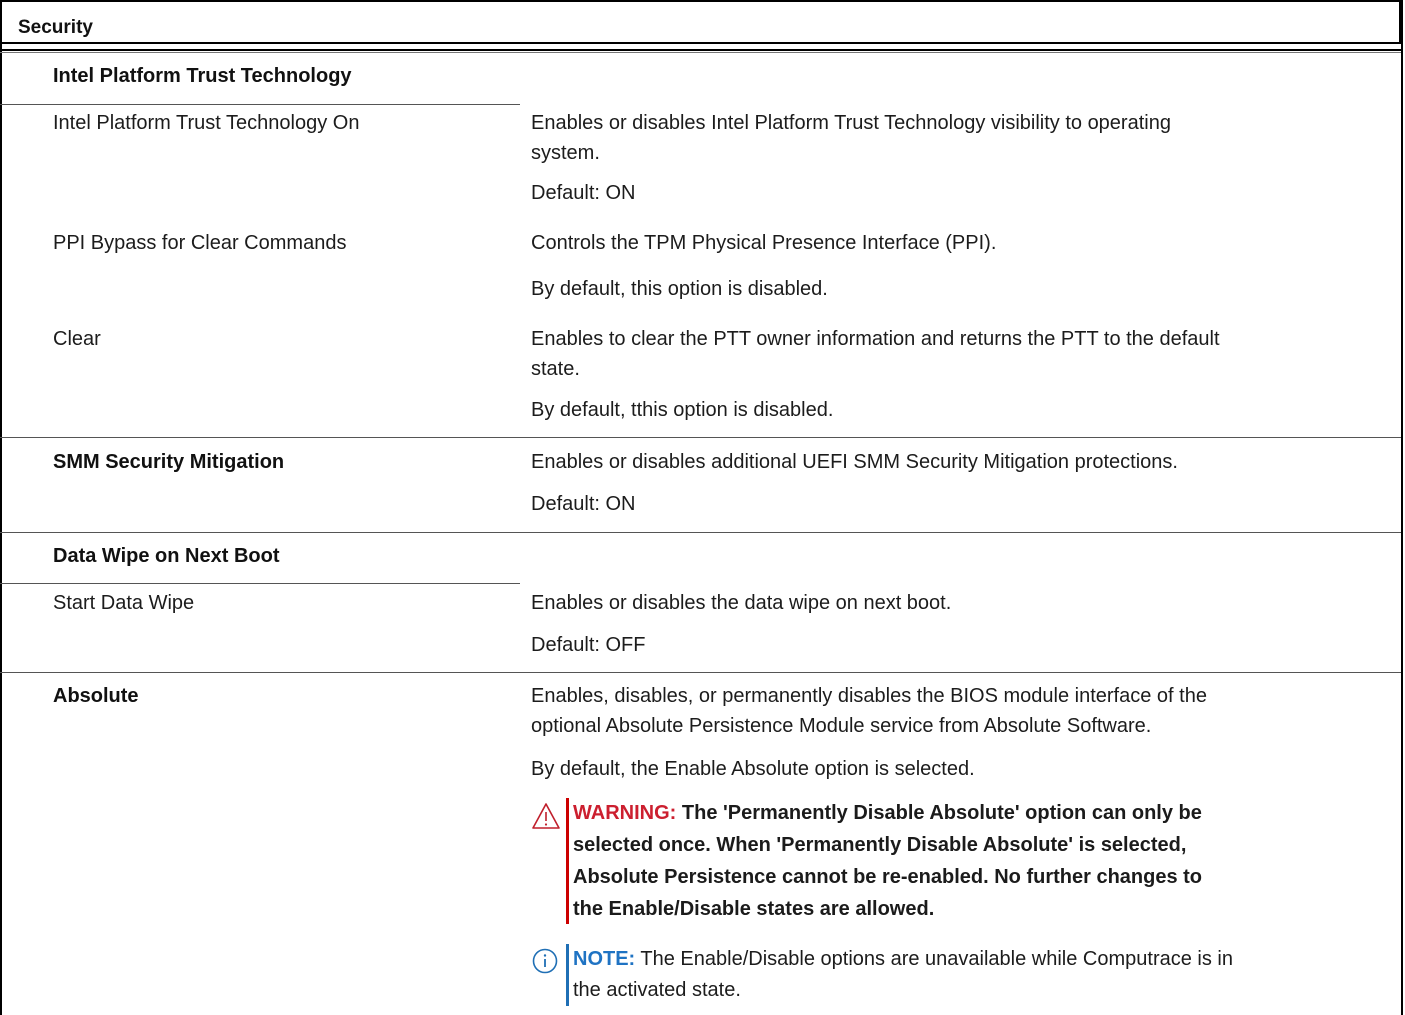  I want to click on note-label: NOTE:, so click(604, 959).